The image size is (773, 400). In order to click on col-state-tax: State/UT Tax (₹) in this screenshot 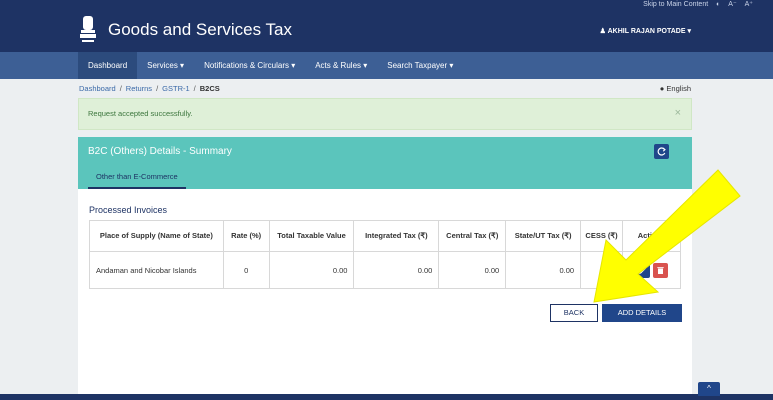, I will do `click(543, 236)`.